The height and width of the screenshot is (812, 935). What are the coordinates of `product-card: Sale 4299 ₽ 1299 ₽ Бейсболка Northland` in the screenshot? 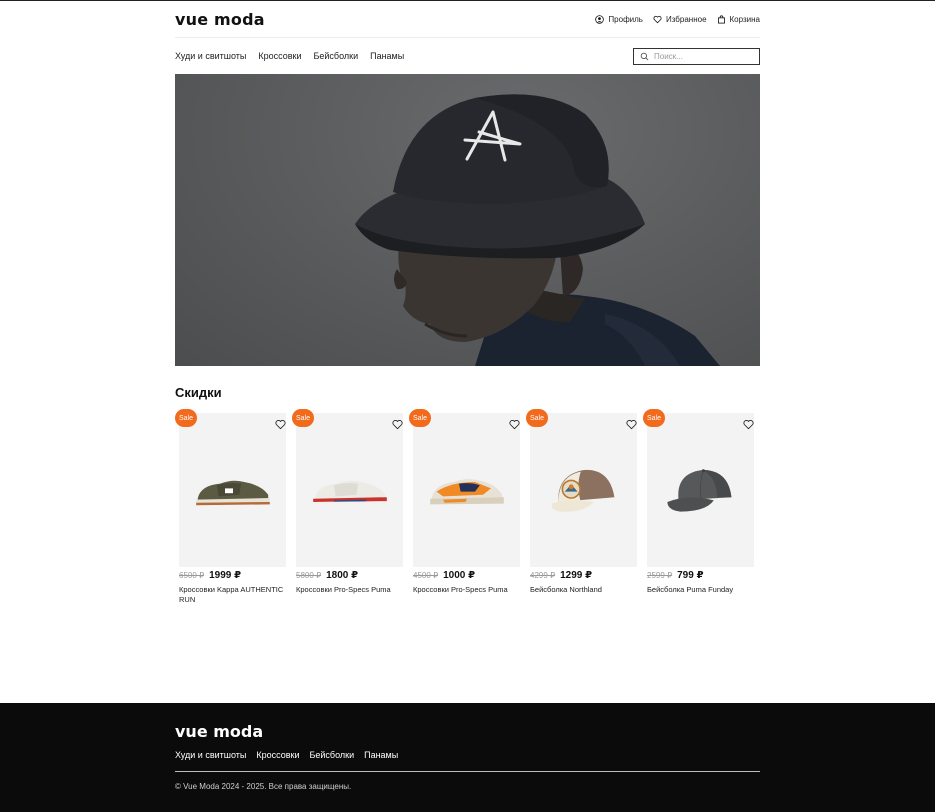 It's located at (584, 507).